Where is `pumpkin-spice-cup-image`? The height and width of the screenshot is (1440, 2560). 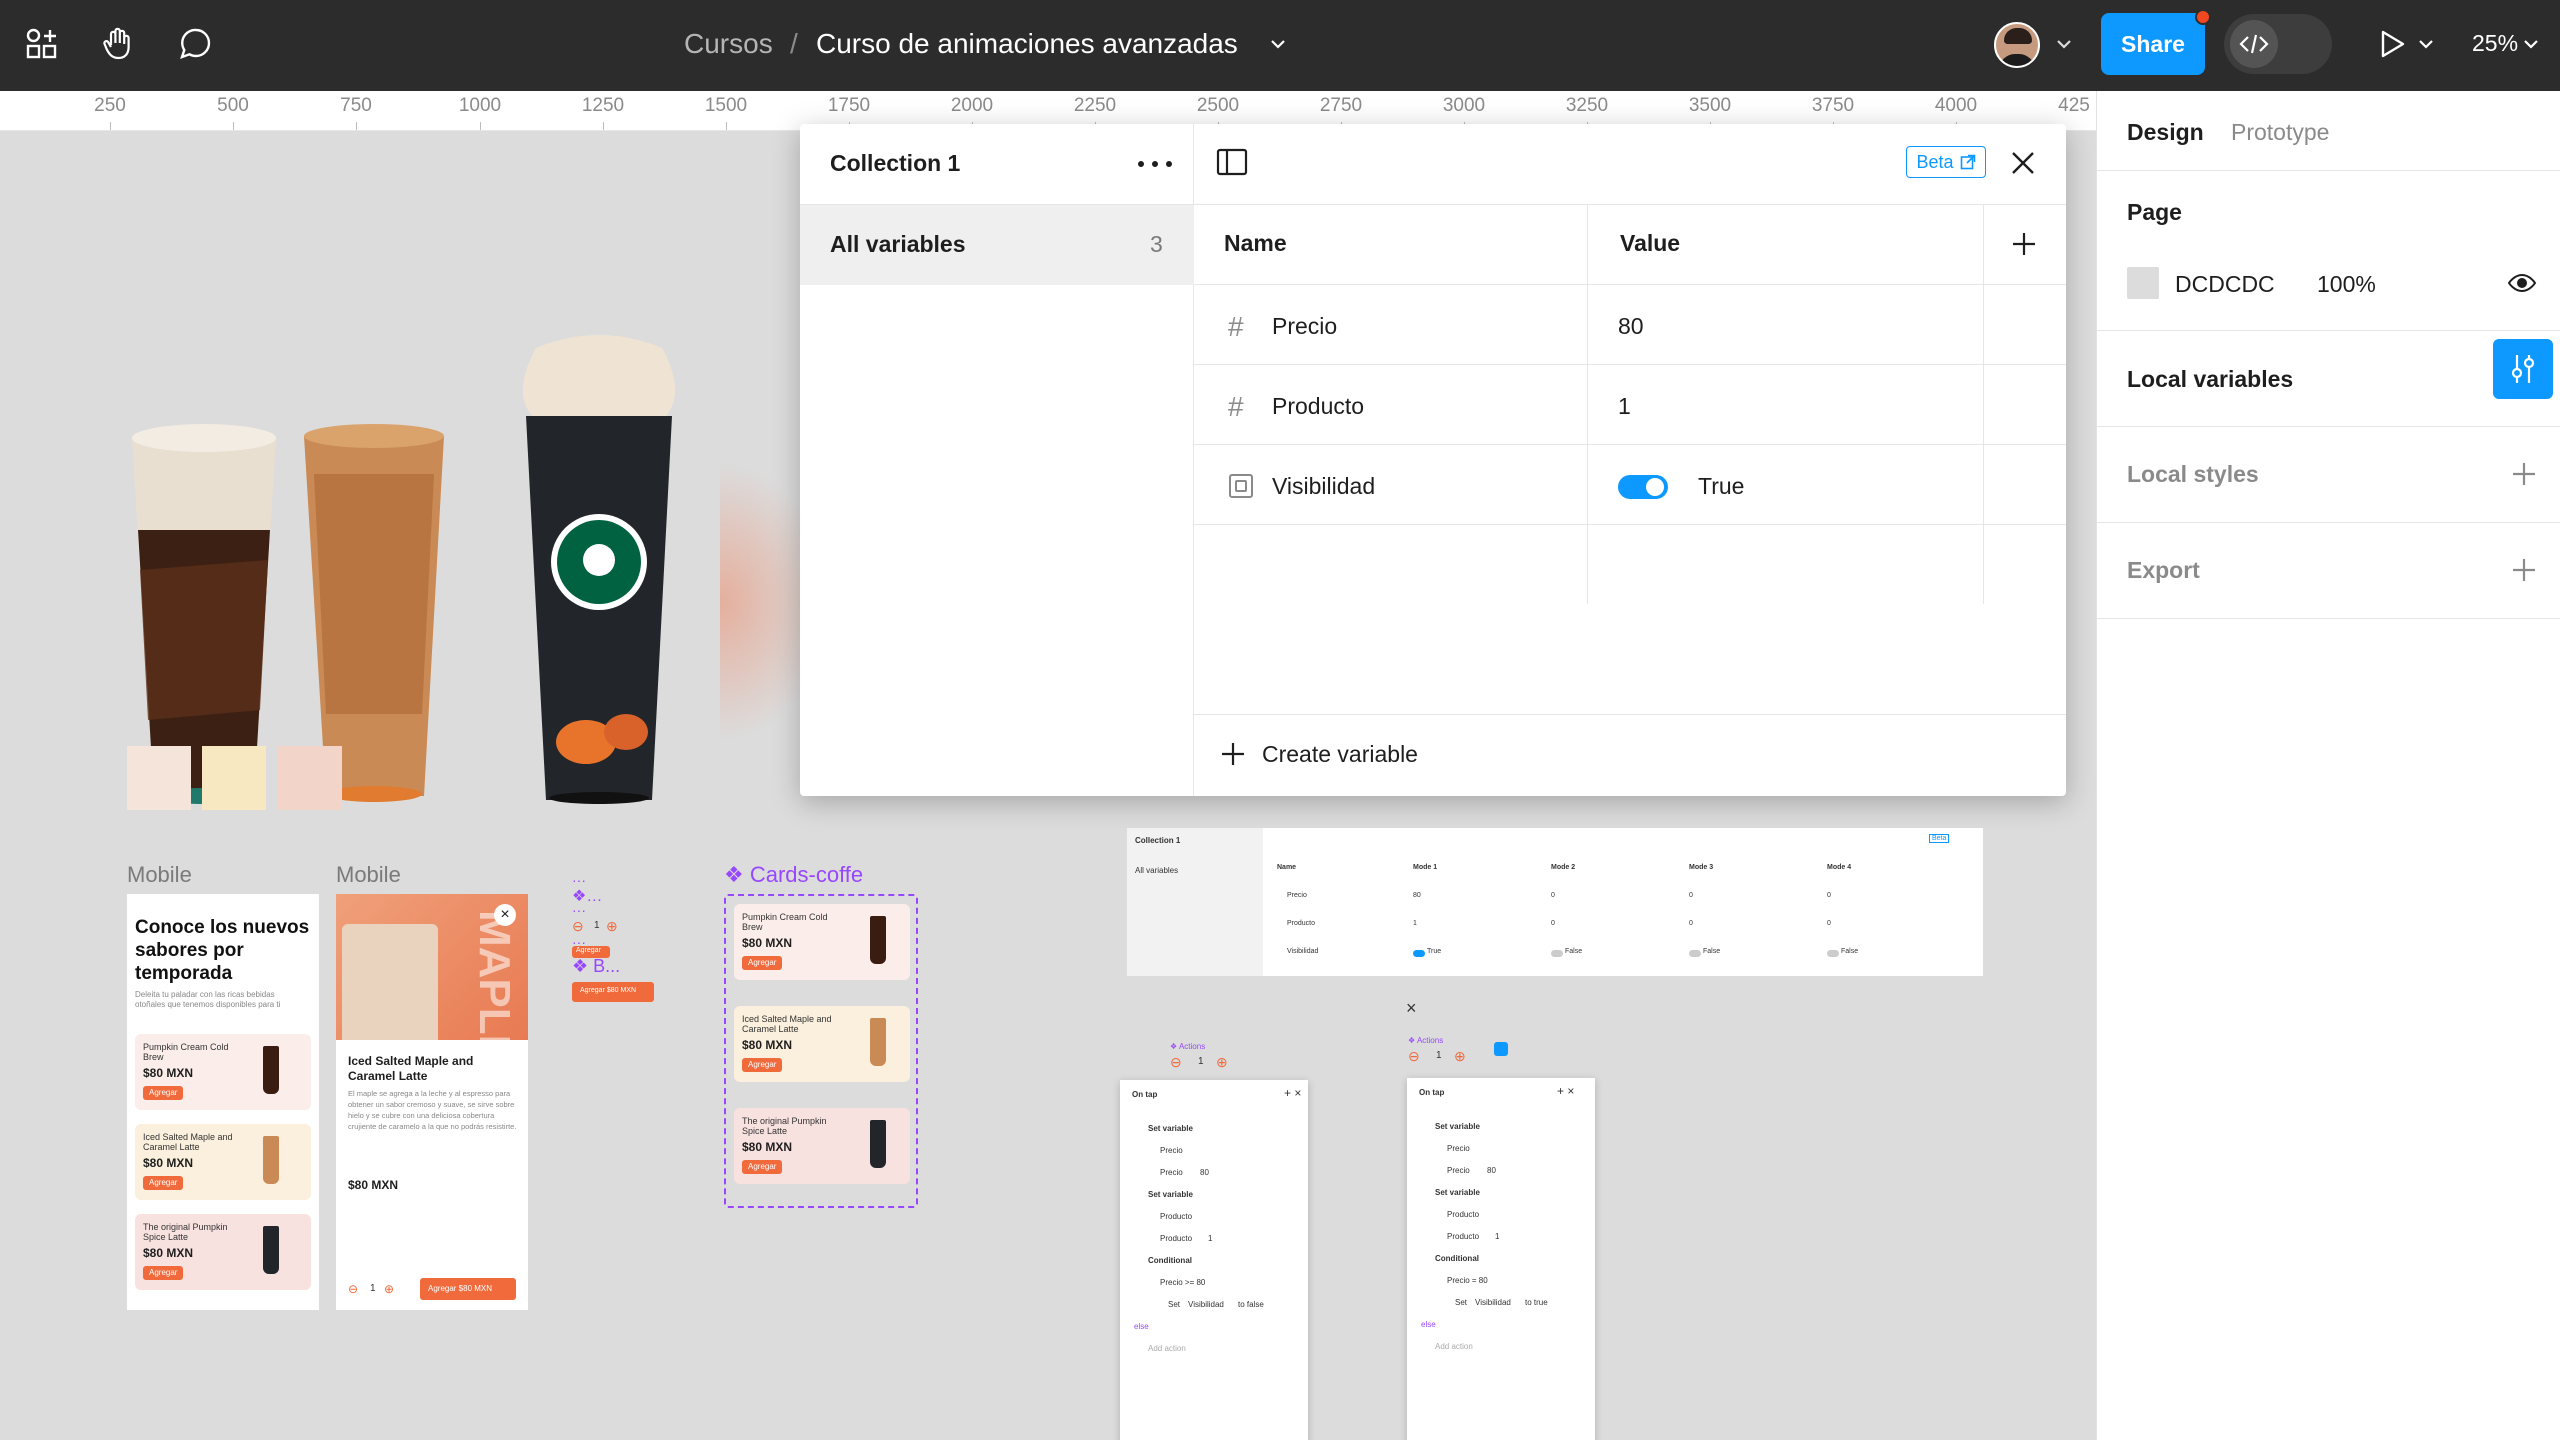 pumpkin-spice-cup-image is located at coordinates (599, 569).